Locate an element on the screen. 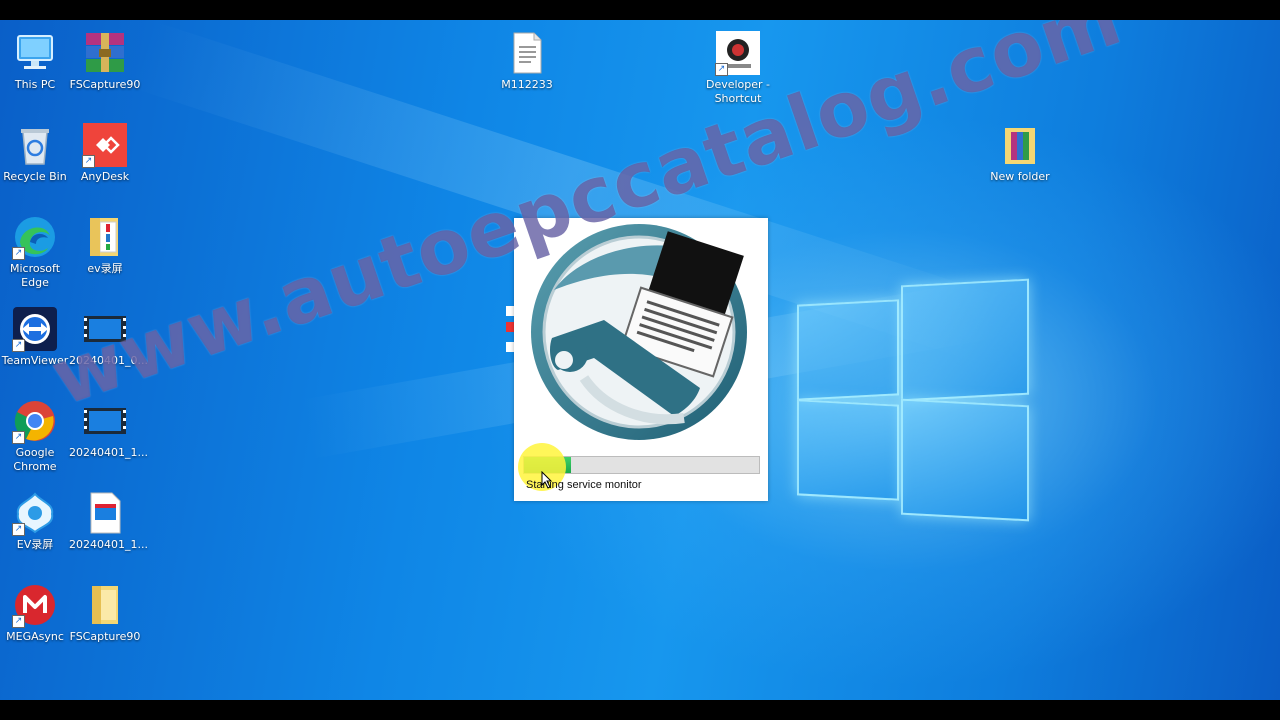 The width and height of the screenshot is (1280, 720). desktop-icon-this-pc: This PC is located at coordinates (35, 61).